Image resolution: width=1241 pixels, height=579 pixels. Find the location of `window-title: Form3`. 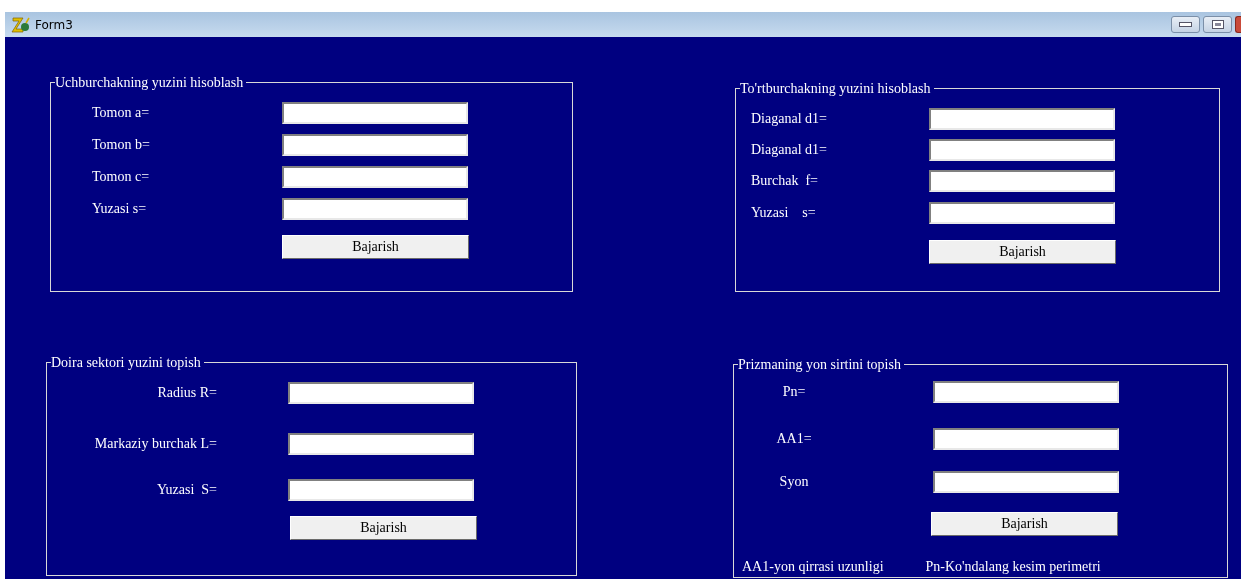

window-title: Form3 is located at coordinates (54, 24).